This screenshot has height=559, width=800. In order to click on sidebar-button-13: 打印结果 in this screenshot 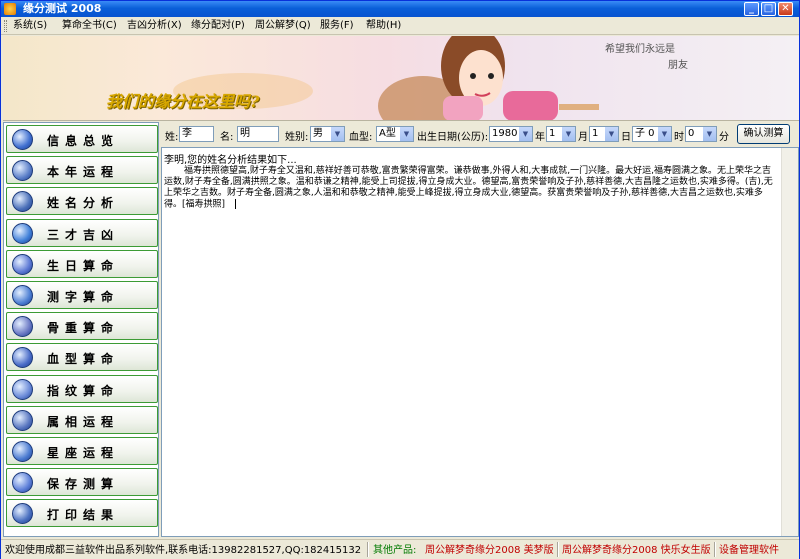, I will do `click(82, 513)`.